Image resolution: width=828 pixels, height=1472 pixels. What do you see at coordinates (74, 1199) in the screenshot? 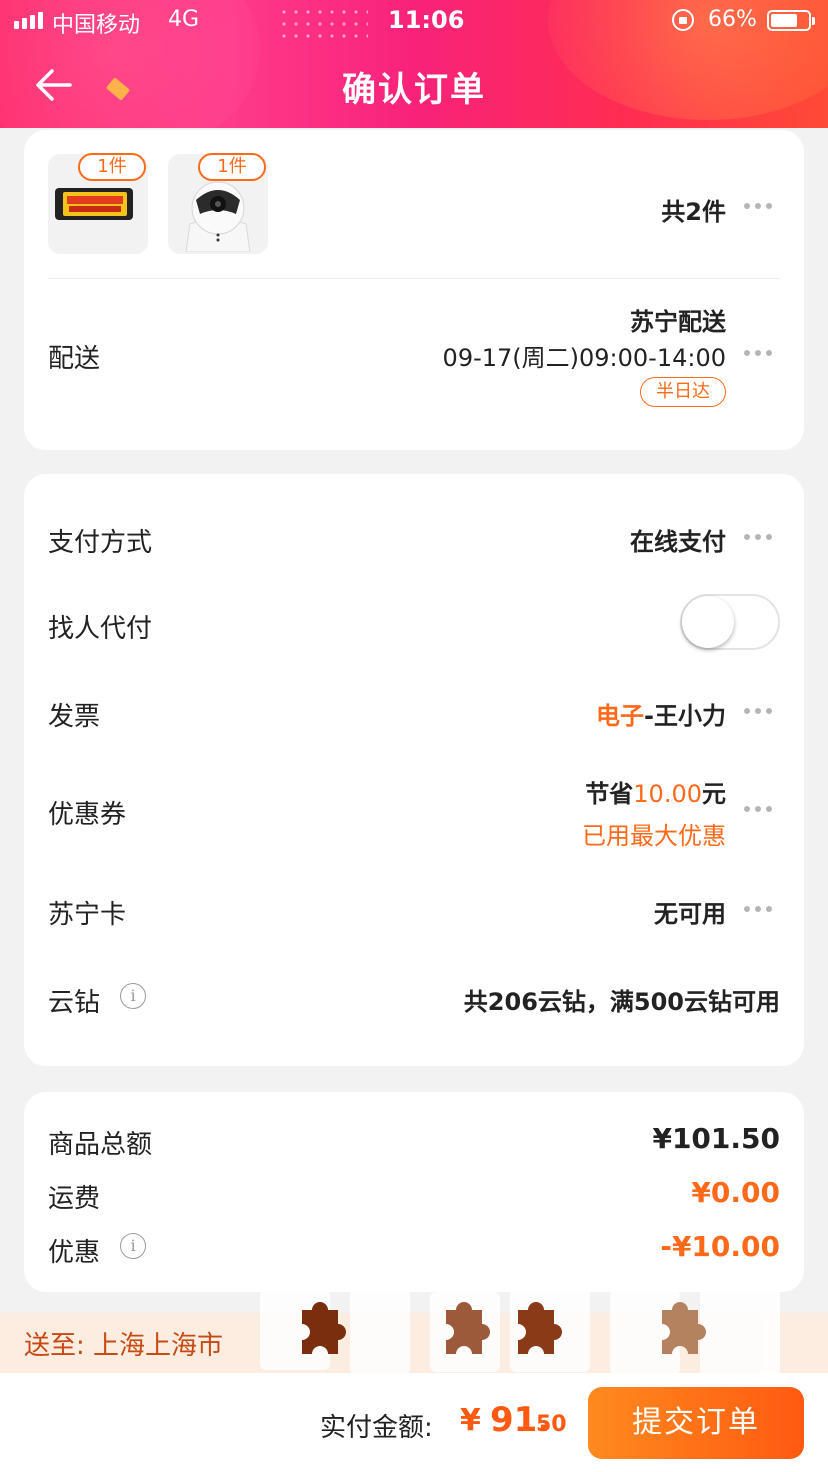
I see `shipping-label: 运费` at bounding box center [74, 1199].